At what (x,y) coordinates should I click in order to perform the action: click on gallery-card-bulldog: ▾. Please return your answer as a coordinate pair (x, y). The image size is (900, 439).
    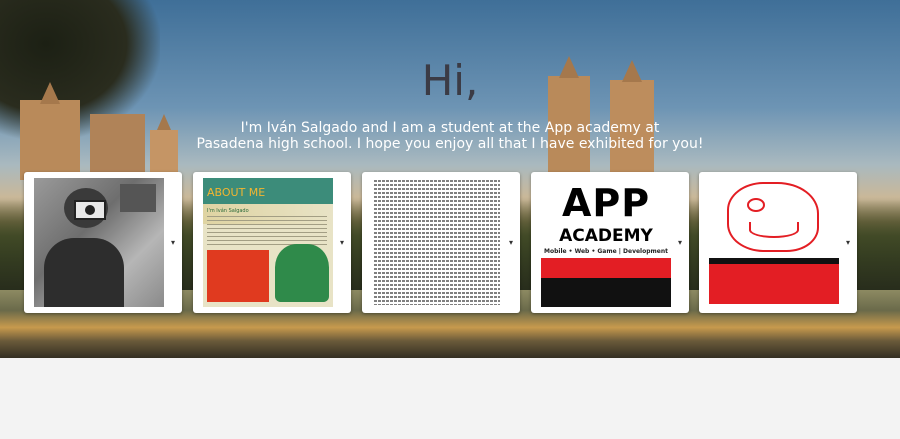
    Looking at the image, I should click on (778, 242).